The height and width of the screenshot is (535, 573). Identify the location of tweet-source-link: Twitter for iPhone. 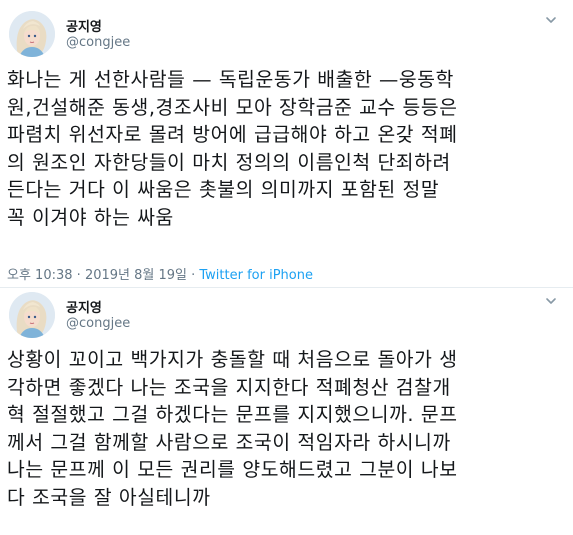
(256, 275).